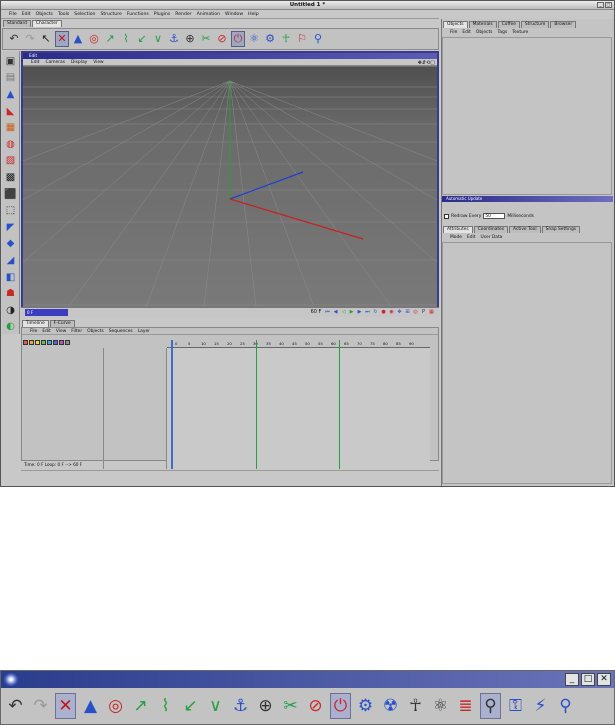 This screenshot has height=725, width=615. Describe the element at coordinates (515, 706) in the screenshot. I see `lock-icon: ⚿` at that location.